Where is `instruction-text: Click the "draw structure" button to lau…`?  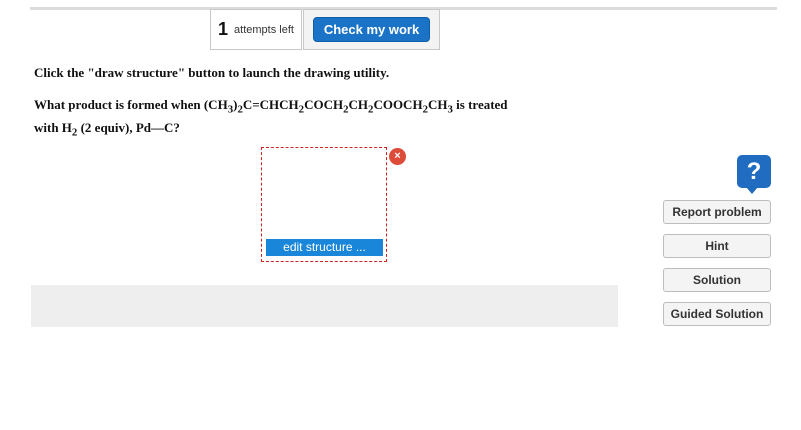
instruction-text: Click the "draw structure" button to lau… is located at coordinates (212, 72).